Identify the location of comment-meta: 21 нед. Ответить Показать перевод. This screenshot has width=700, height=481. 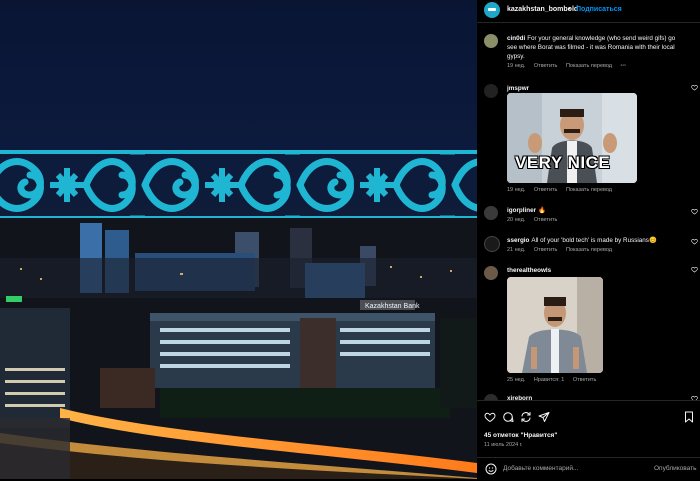
(563, 250).